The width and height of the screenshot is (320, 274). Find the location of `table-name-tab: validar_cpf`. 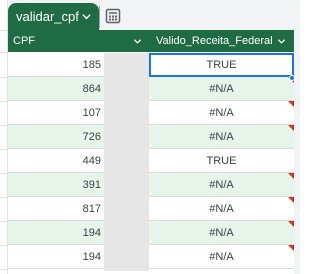

table-name-tab: validar_cpf is located at coordinates (53, 16).